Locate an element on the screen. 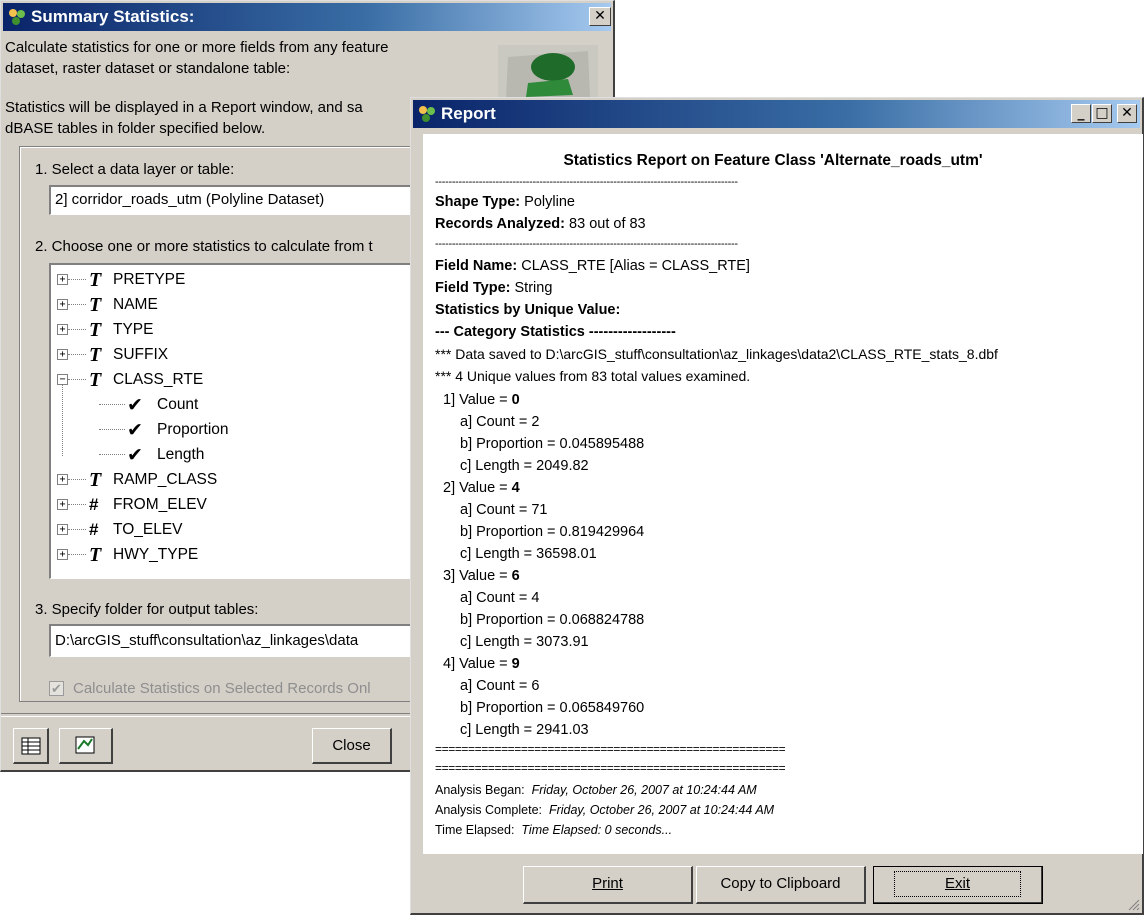  field-item: + # TO_ELEV is located at coordinates (236, 530).